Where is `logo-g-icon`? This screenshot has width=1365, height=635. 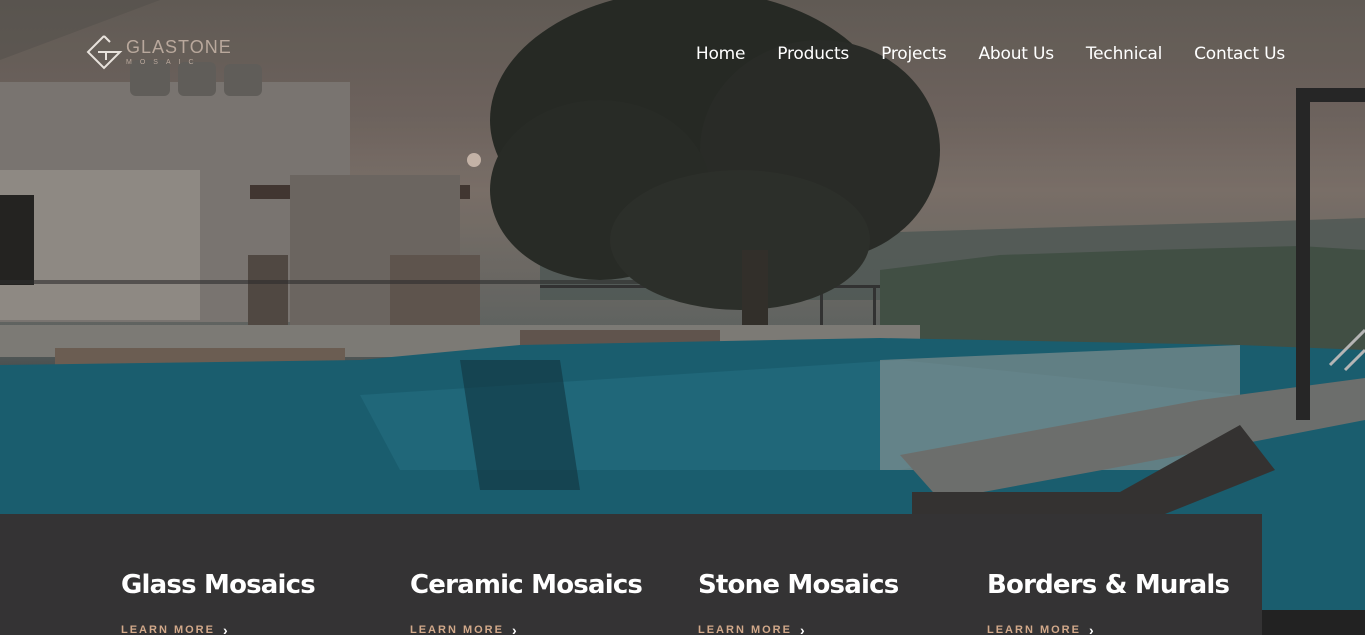 logo-g-icon is located at coordinates (104, 52).